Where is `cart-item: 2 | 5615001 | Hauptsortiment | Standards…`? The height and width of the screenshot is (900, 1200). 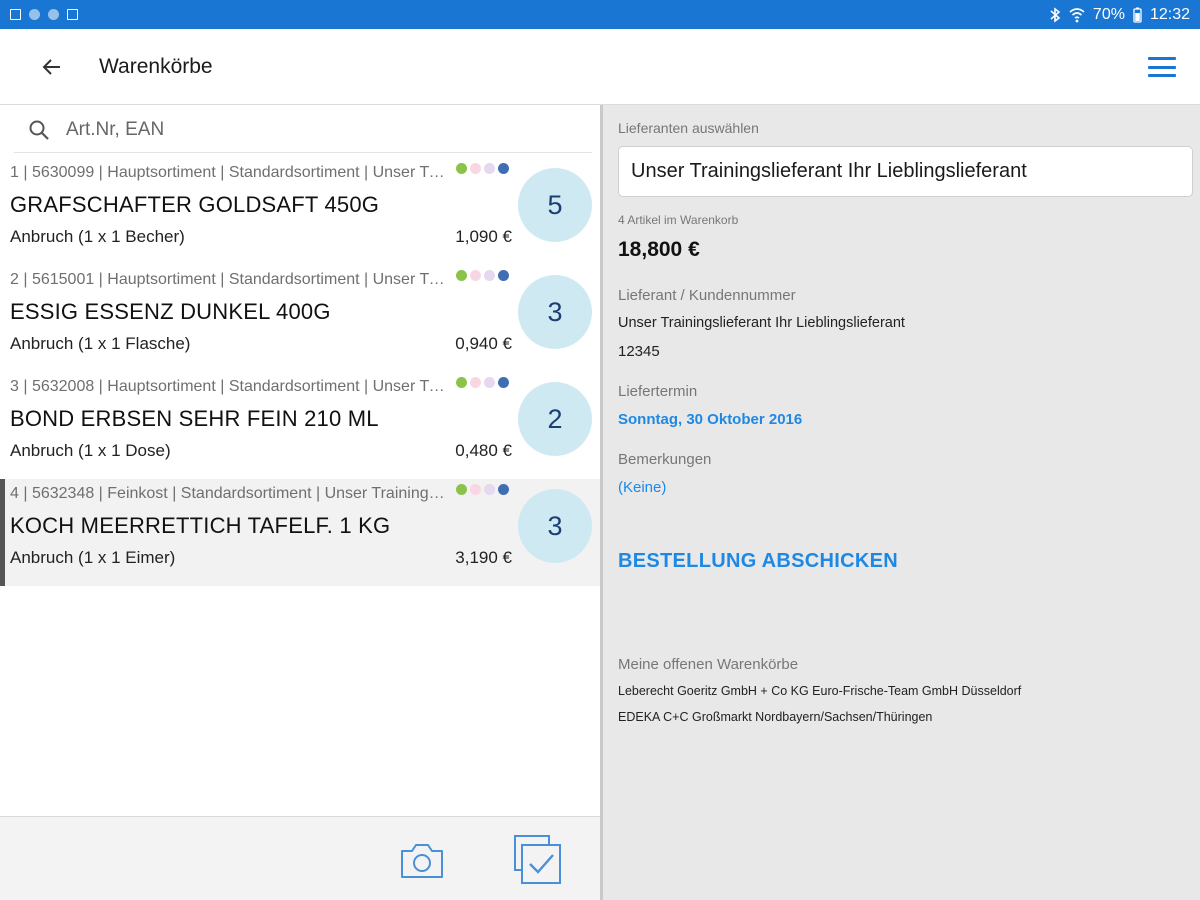 cart-item: 2 | 5615001 | Hauptsortiment | Standards… is located at coordinates (300, 318).